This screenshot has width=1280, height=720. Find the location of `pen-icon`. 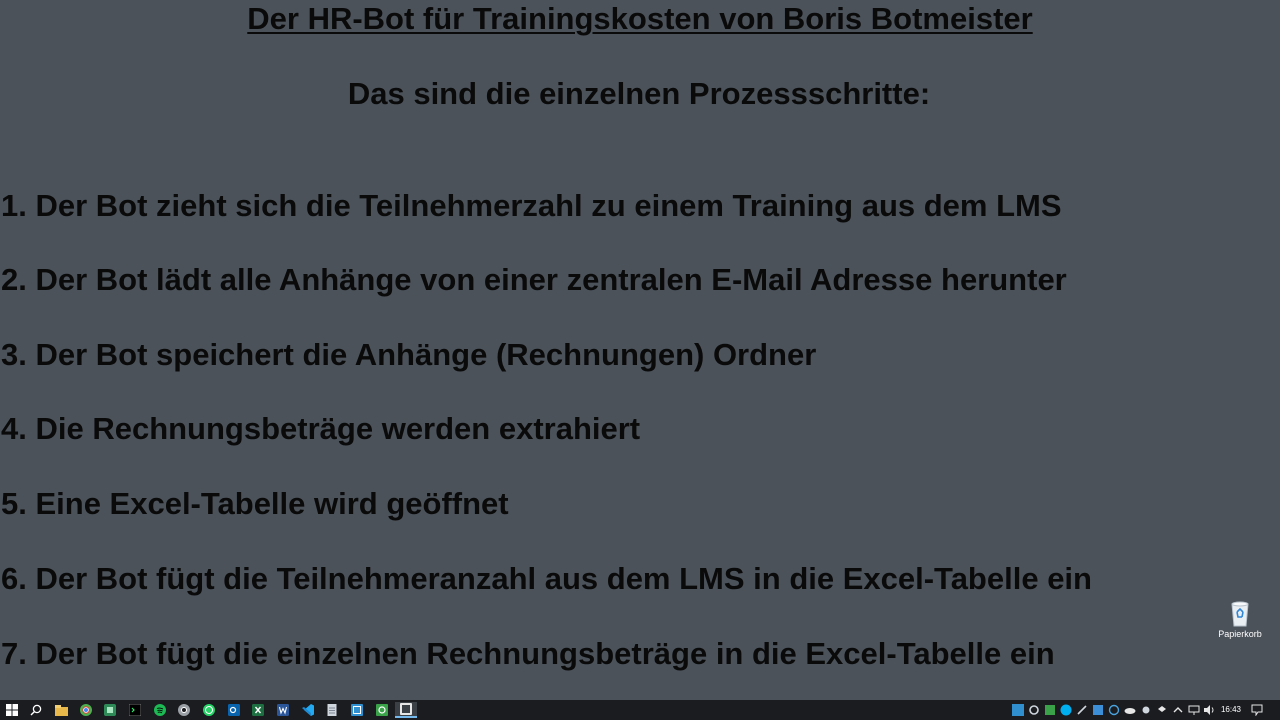

pen-icon is located at coordinates (1082, 710).